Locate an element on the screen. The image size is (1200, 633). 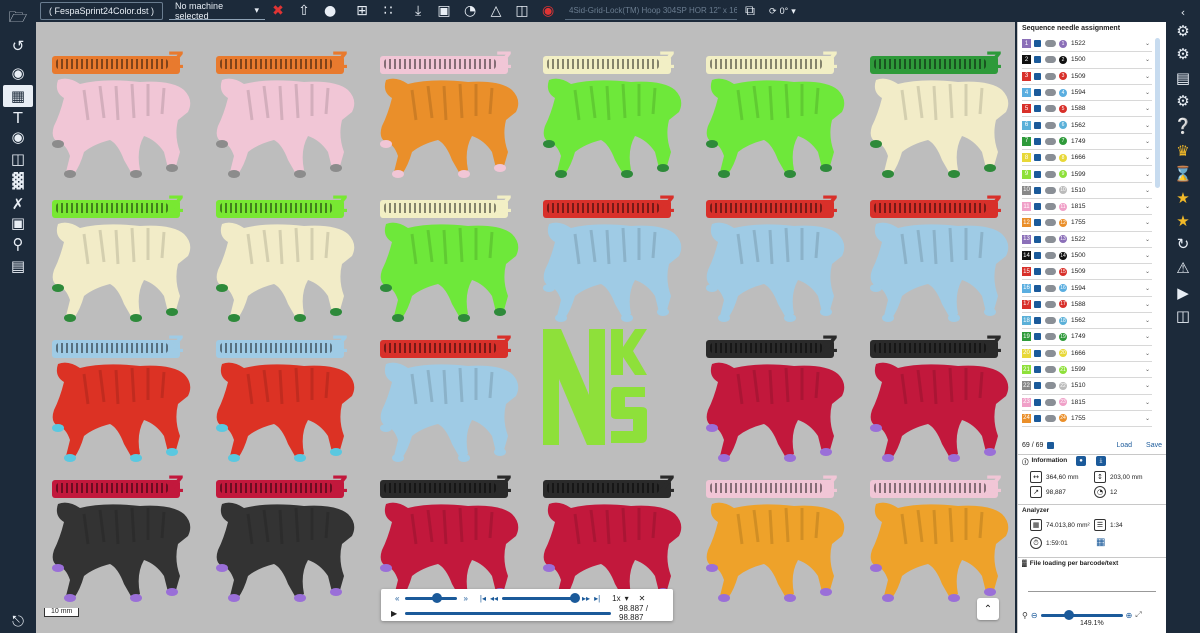
speed-slider is located at coordinates (431, 597).